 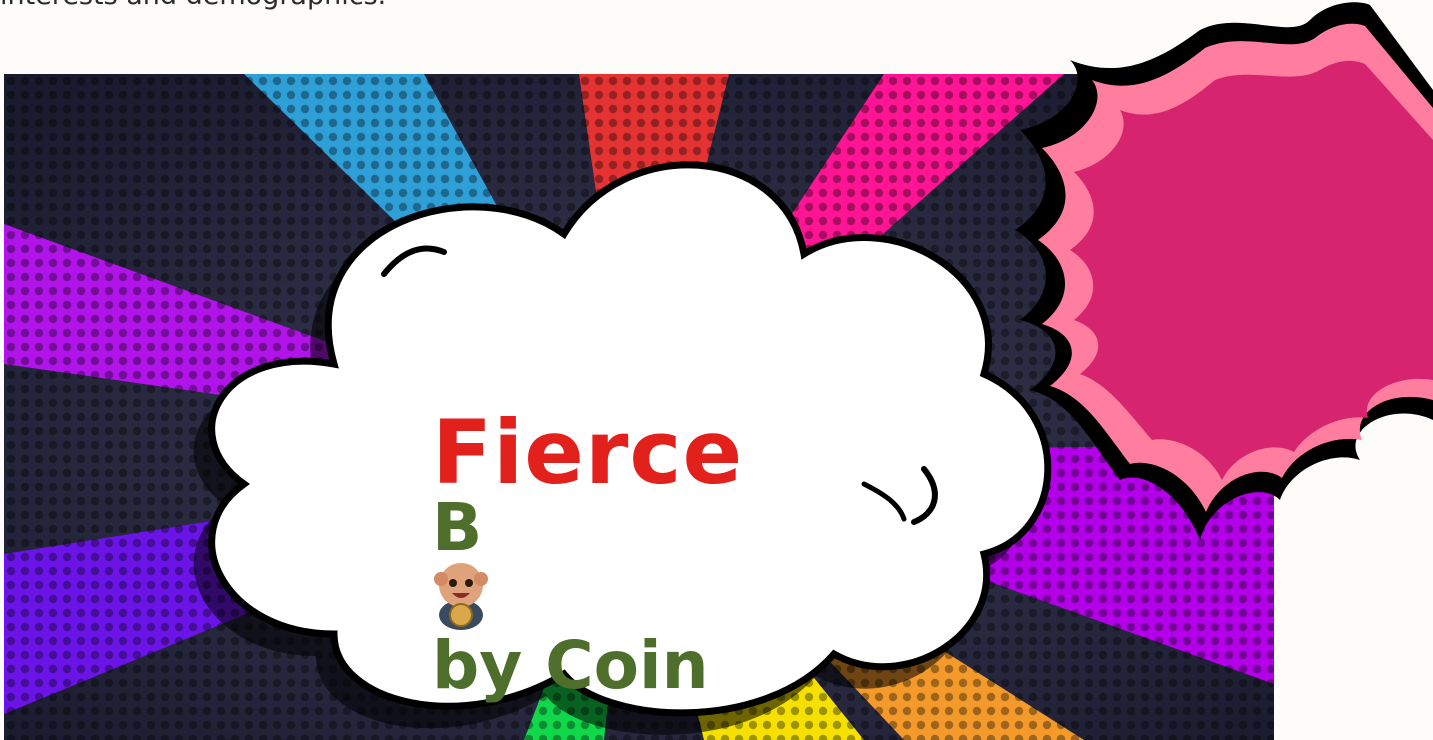 I want to click on logo-word-fierce: Fierce, so click(x=588, y=452).